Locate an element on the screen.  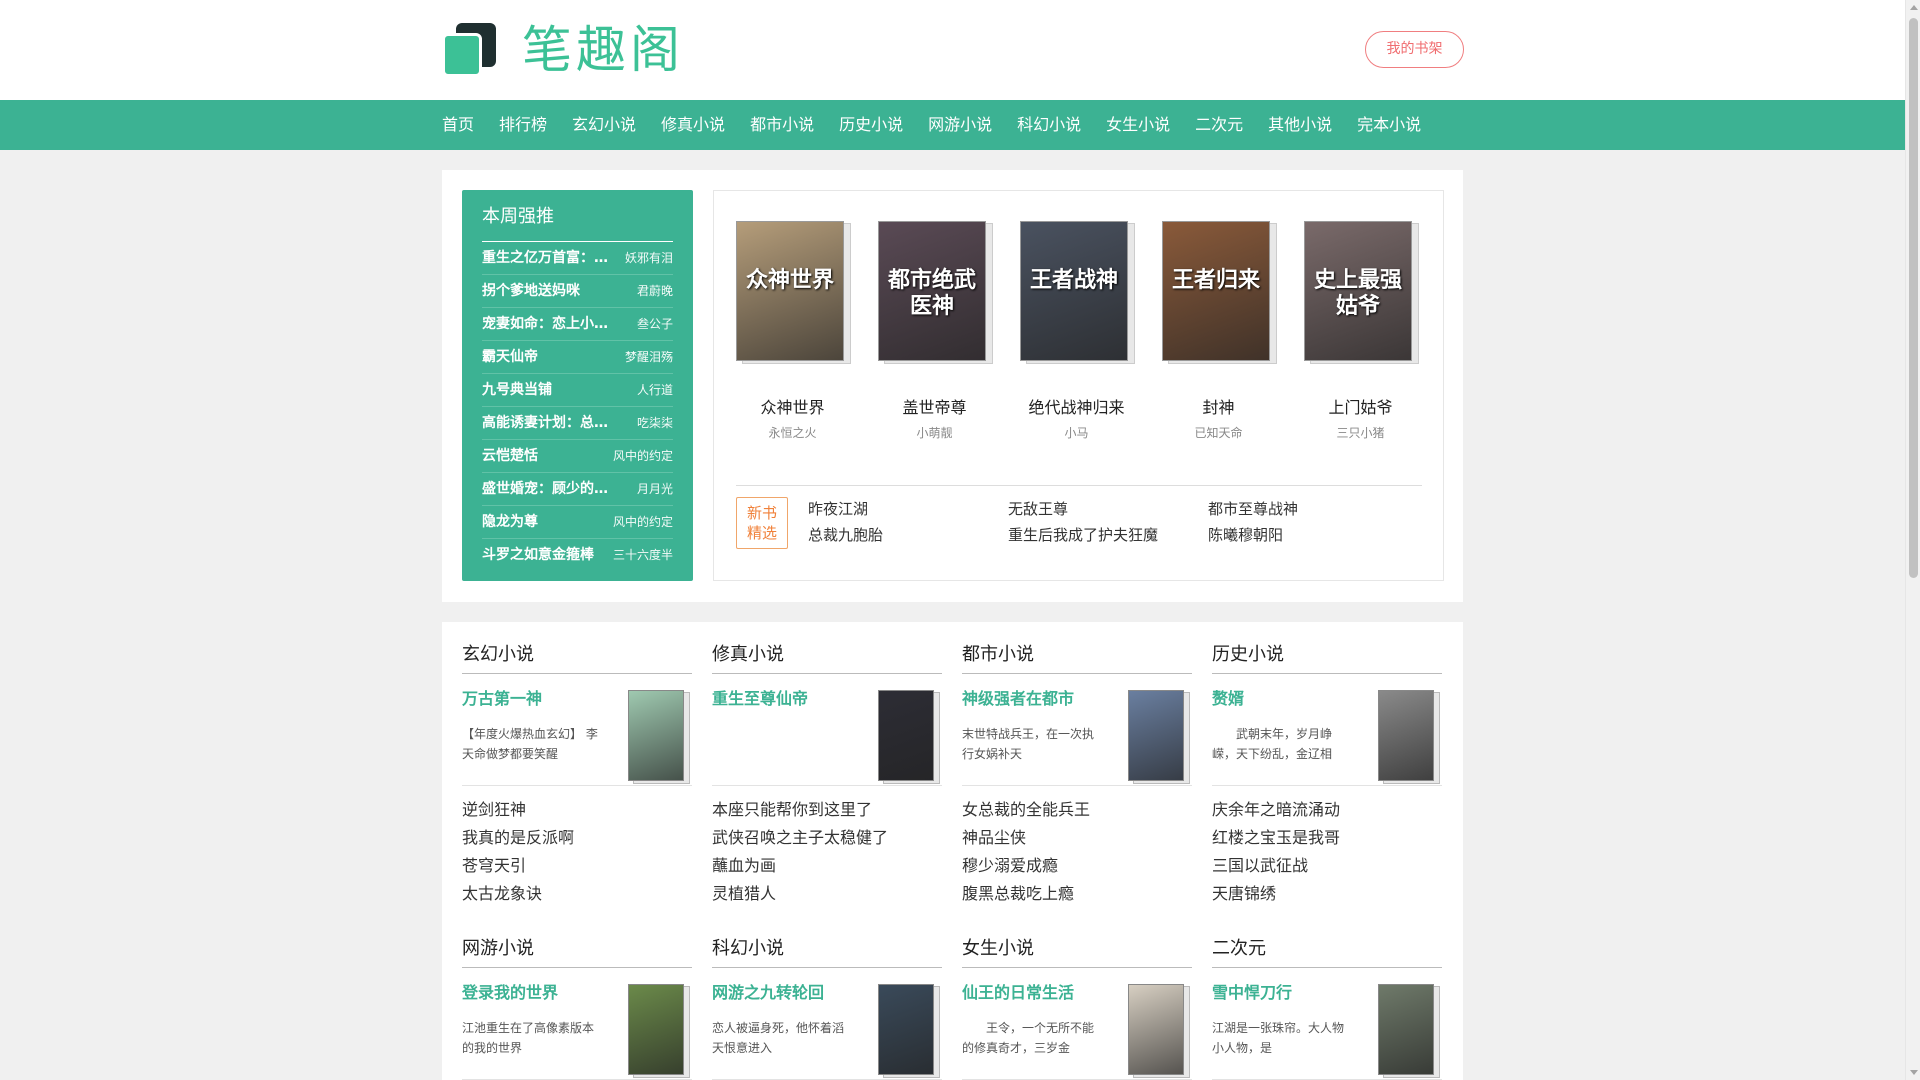
rec-book-name: 隐龙为尊 is located at coordinates (510, 522).